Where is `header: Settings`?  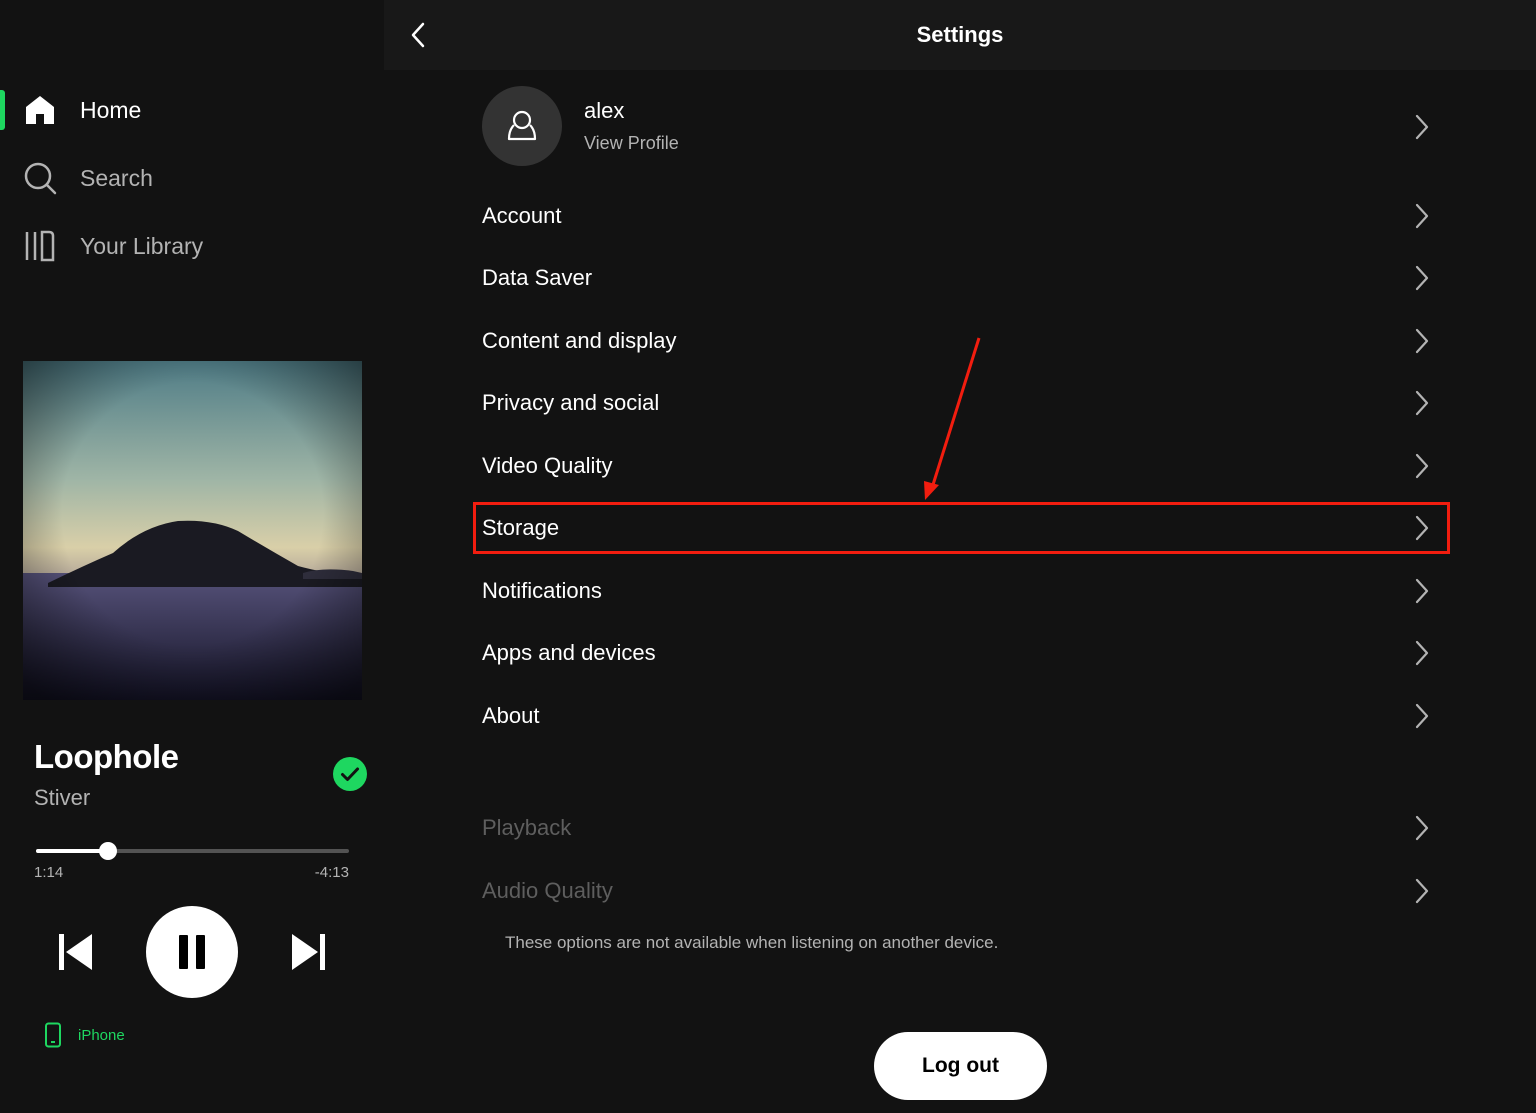 header: Settings is located at coordinates (960, 35).